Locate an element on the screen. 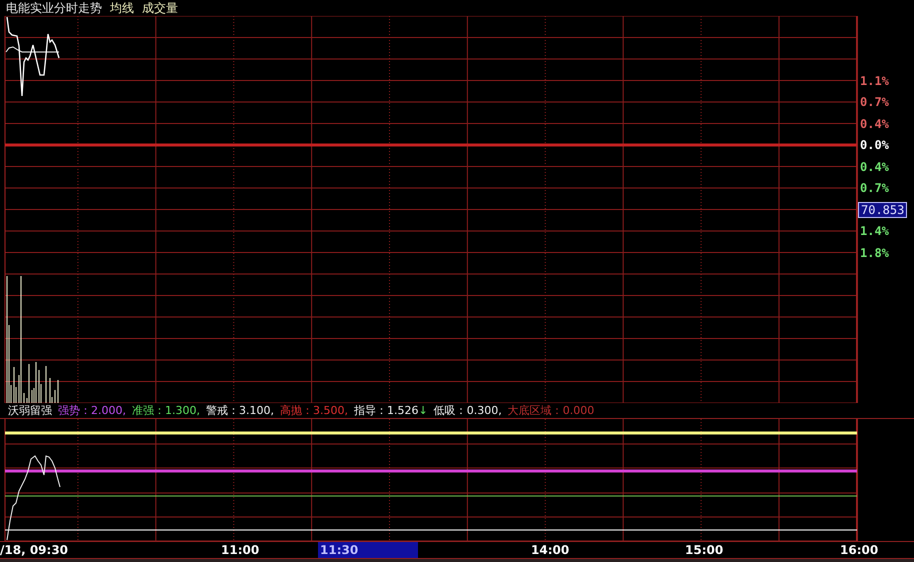 This screenshot has width=914, height=562. indicator-value: 低吸：0.300, is located at coordinates (468, 410).